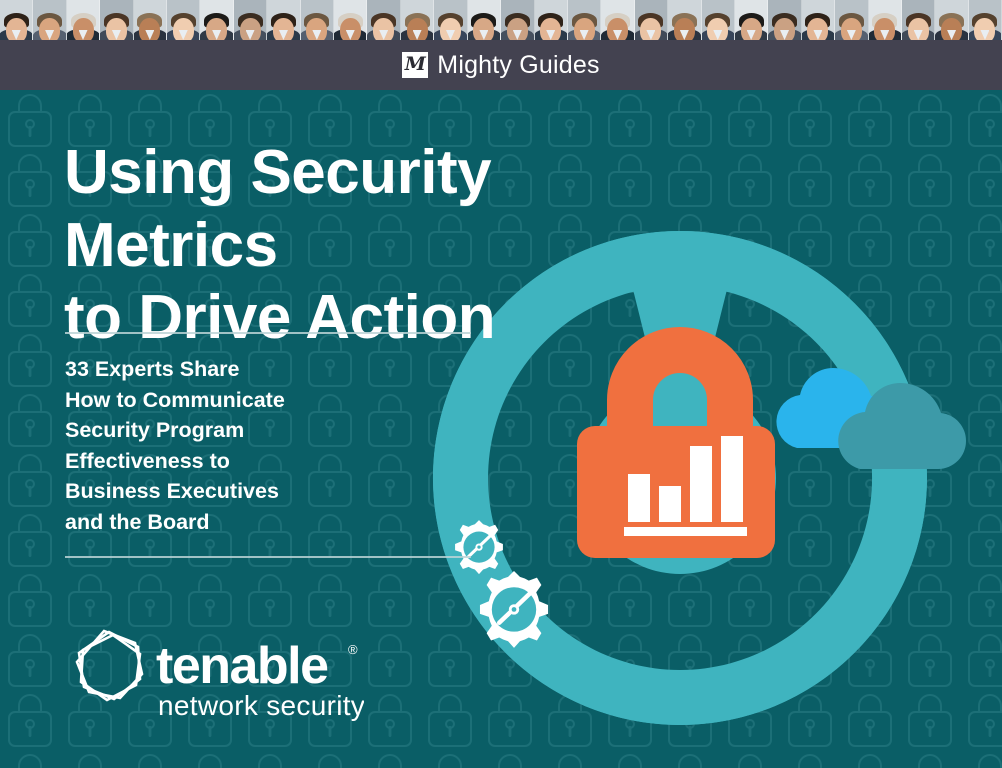 This screenshot has width=1002, height=768. I want to click on mighty-guides-wordmark: Mighty Guides, so click(518, 64).